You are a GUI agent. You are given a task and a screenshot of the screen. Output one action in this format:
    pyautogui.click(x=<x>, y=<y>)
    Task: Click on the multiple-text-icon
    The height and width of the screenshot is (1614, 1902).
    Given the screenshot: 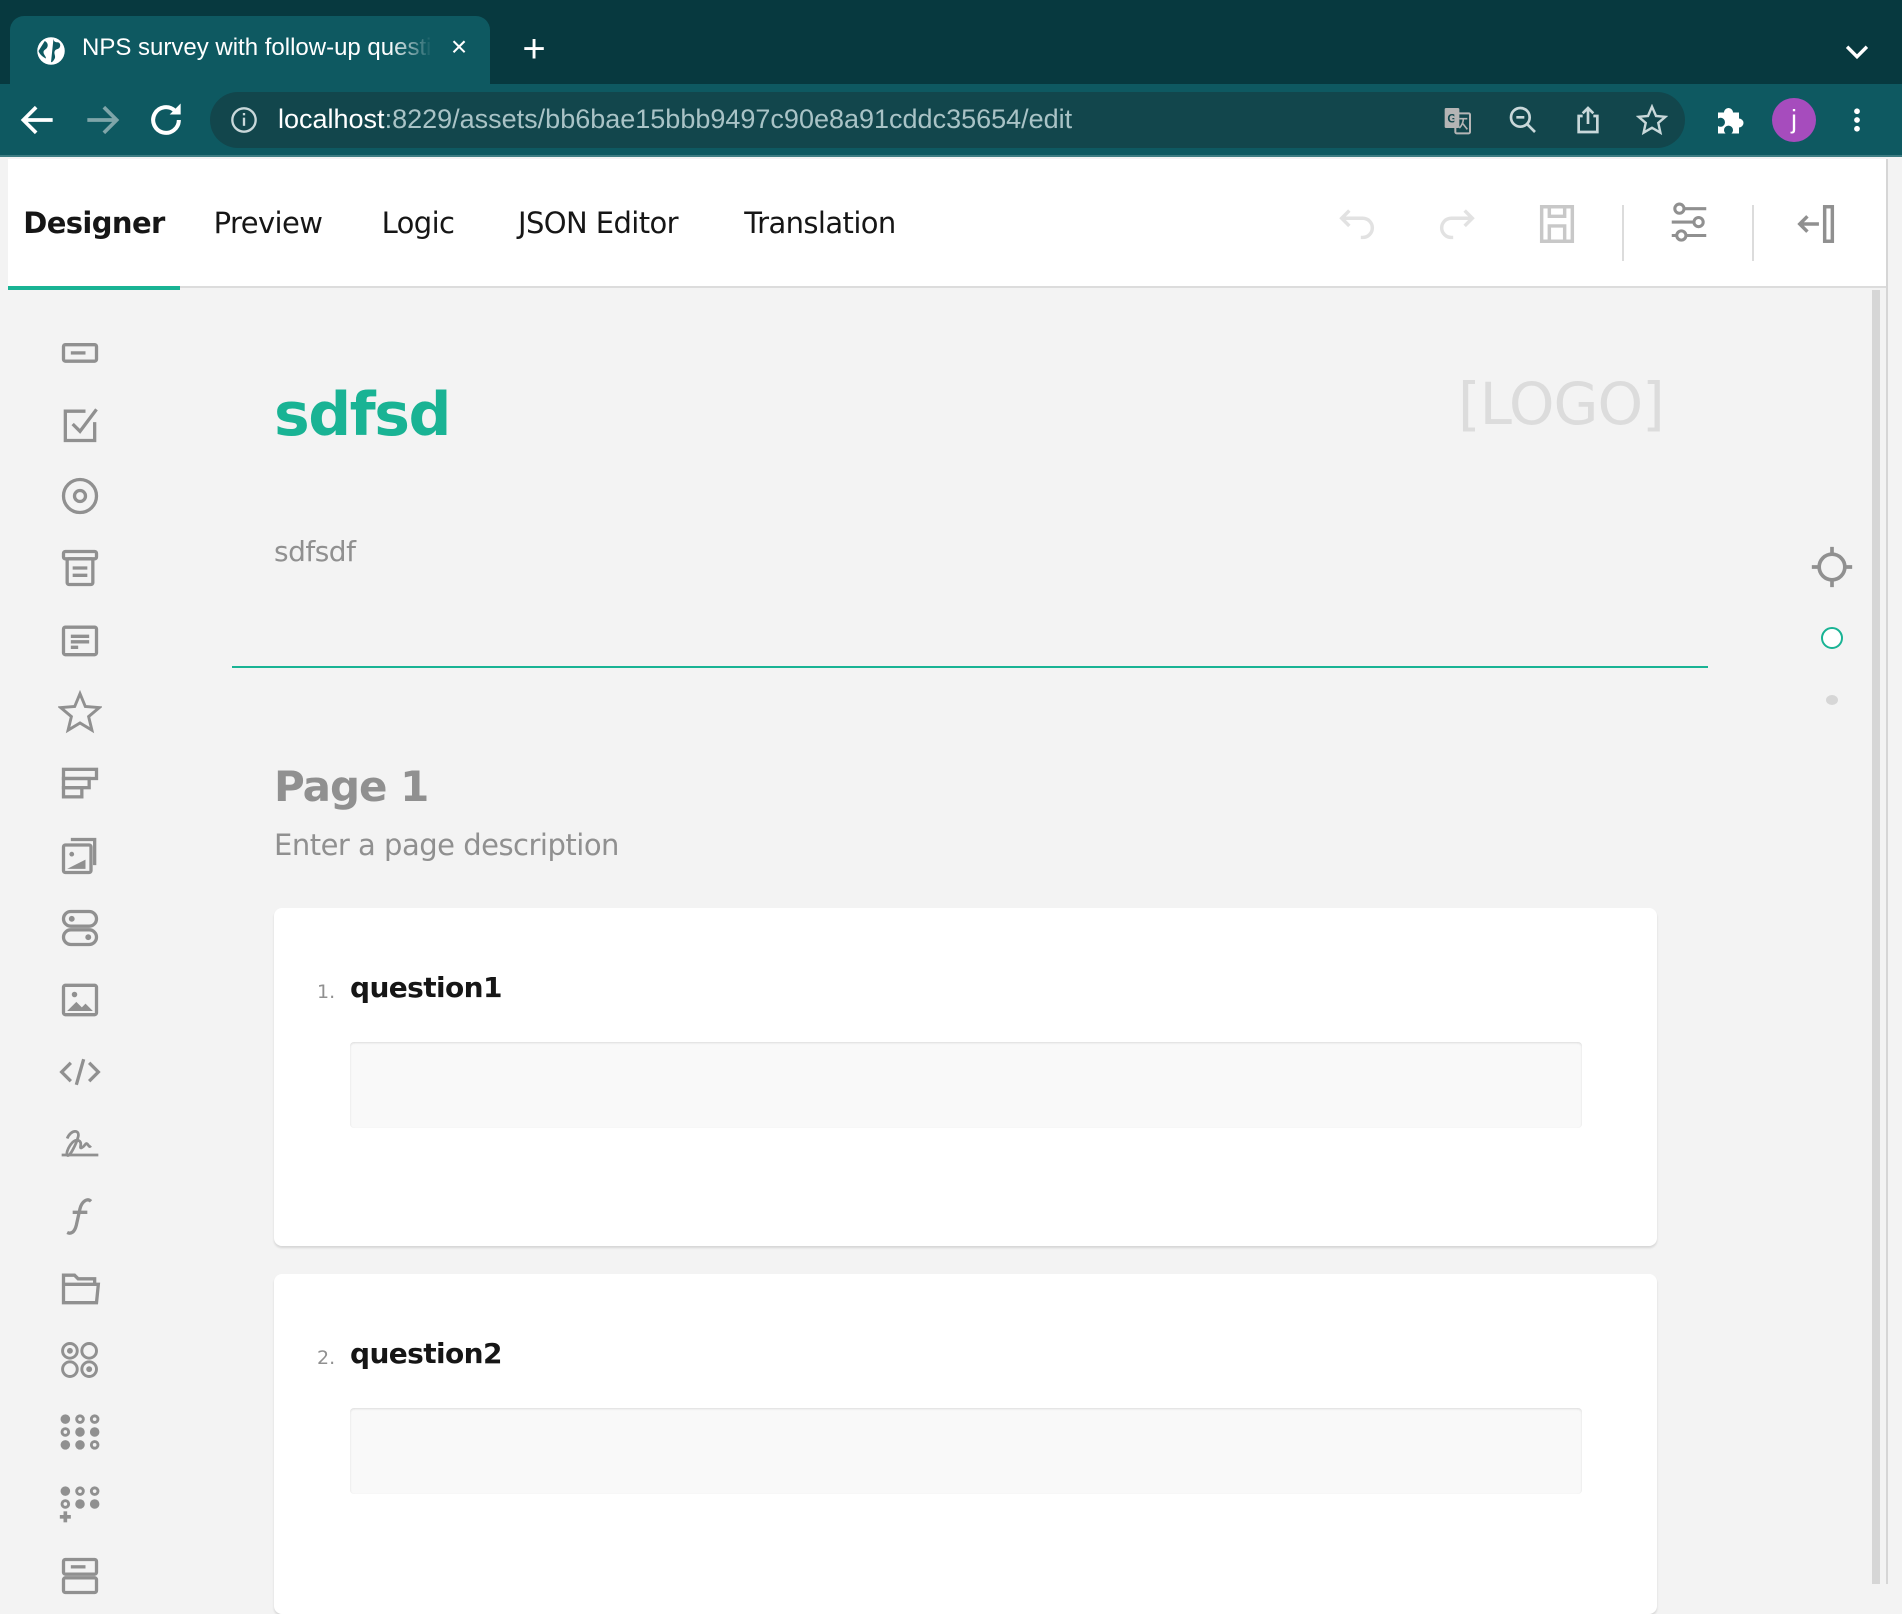 What is the action you would take?
    pyautogui.click(x=80, y=1576)
    